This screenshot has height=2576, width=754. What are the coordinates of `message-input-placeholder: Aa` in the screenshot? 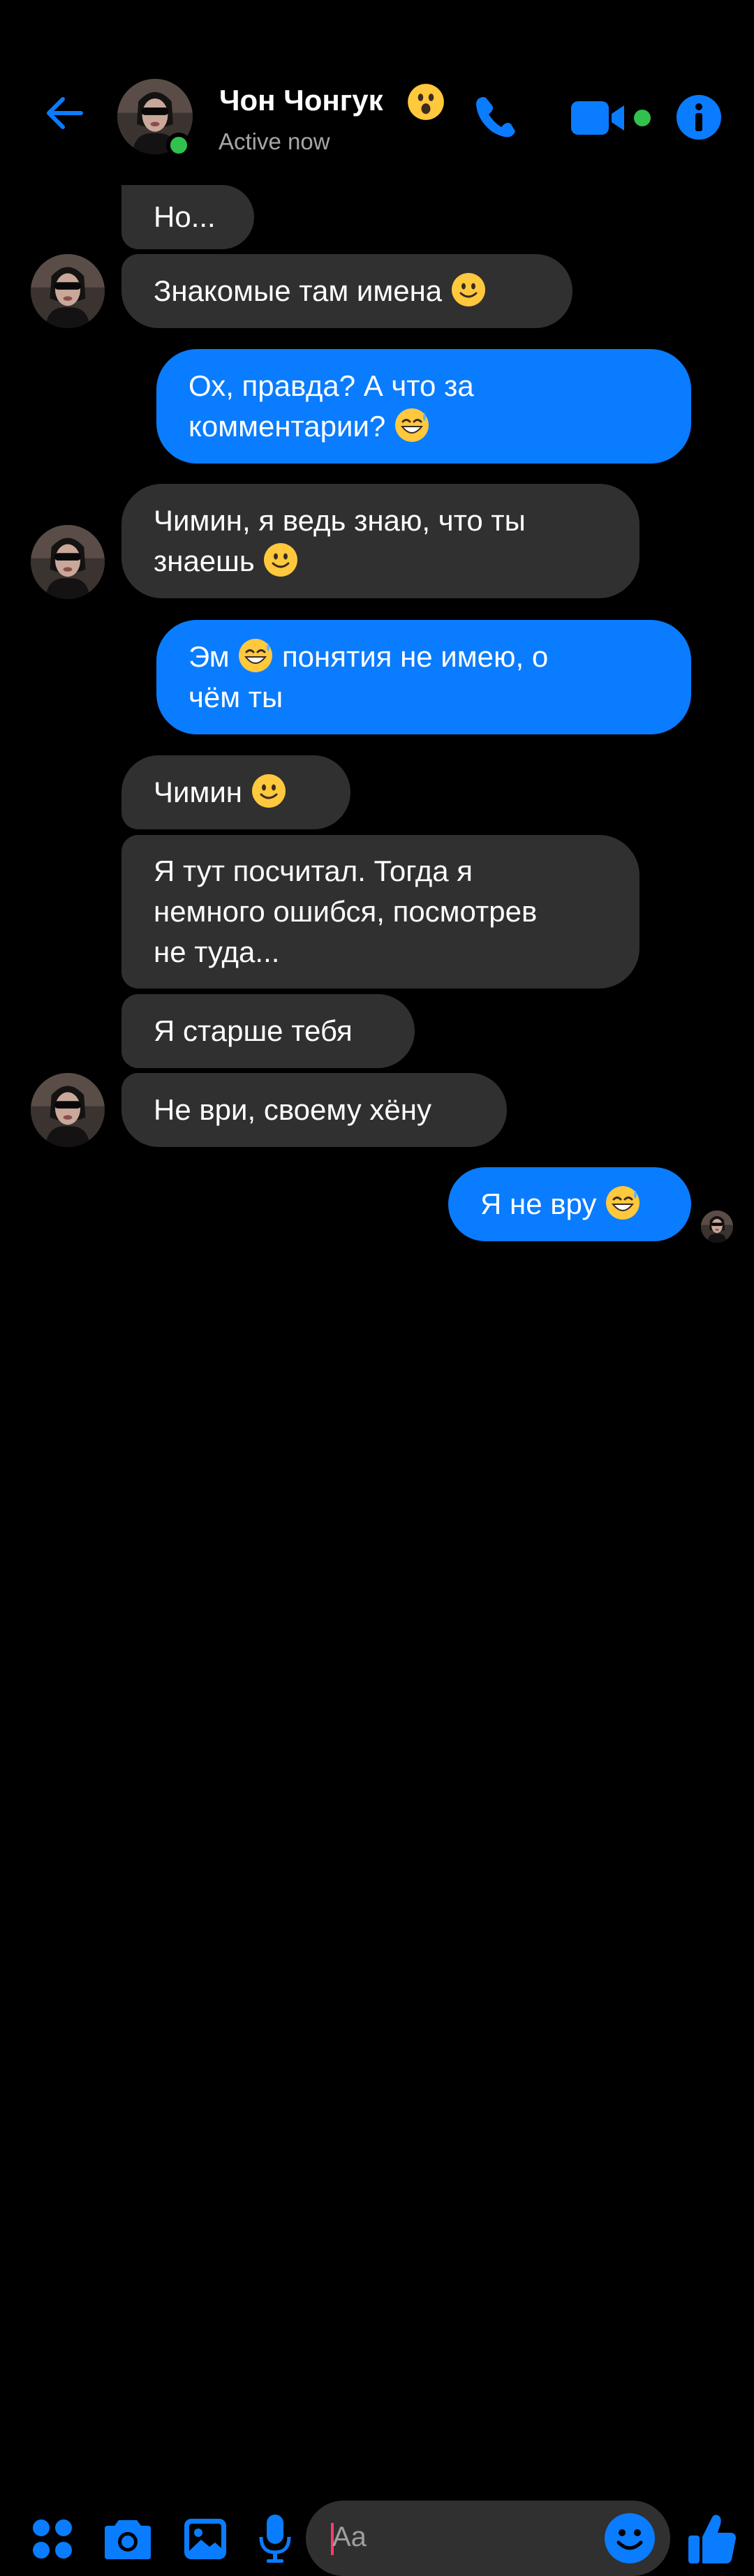 It's located at (349, 2537).